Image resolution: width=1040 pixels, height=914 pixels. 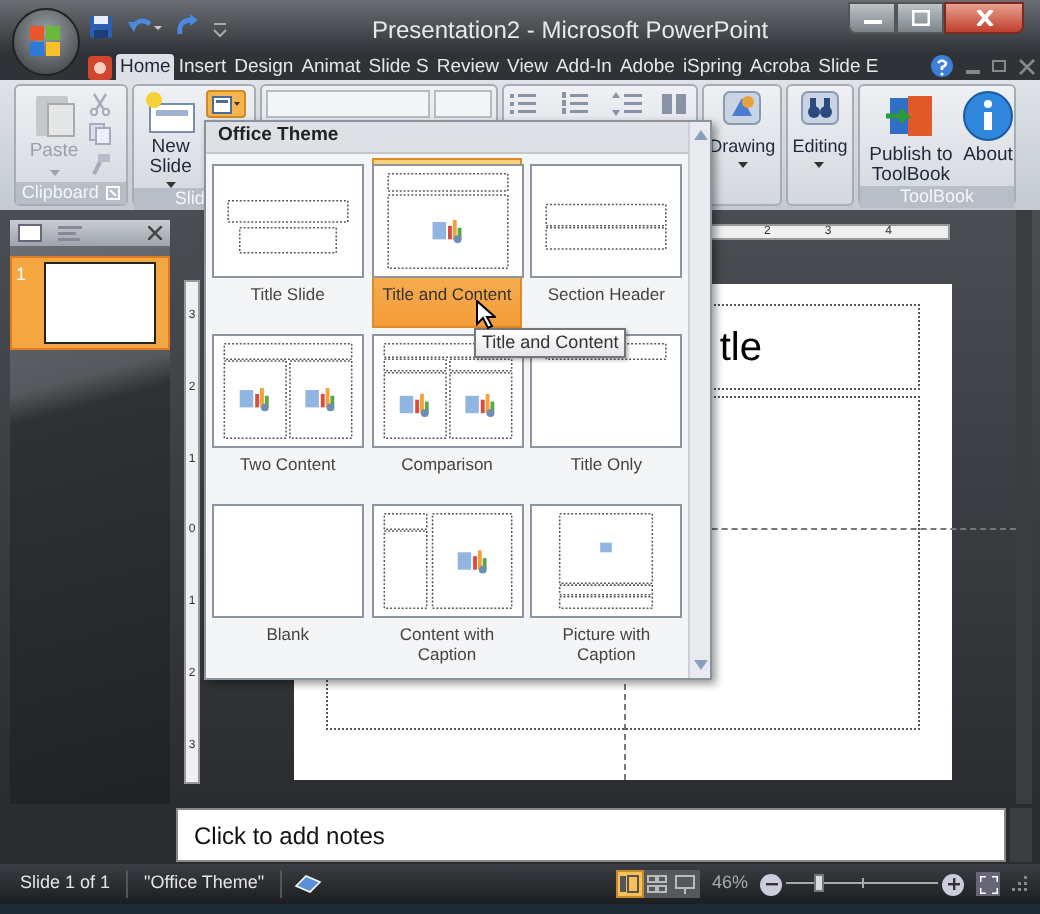 What do you see at coordinates (60, 193) in the screenshot?
I see `group-label: Clipboard` at bounding box center [60, 193].